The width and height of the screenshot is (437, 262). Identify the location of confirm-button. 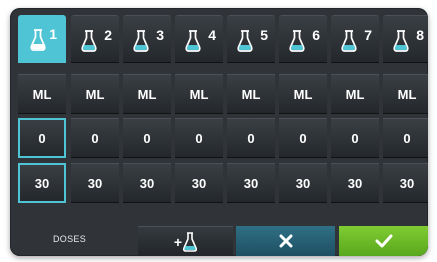
(383, 241).